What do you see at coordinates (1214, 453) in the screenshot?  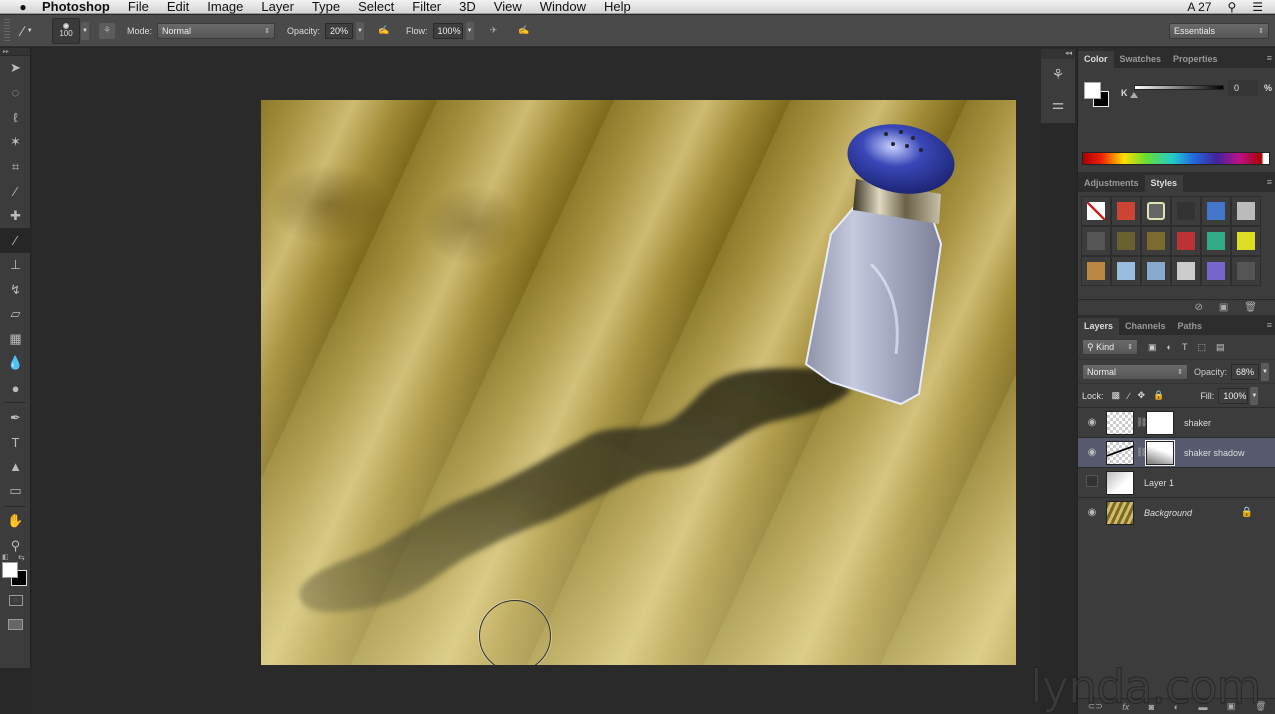 I see `layer-name: shaker shadow` at bounding box center [1214, 453].